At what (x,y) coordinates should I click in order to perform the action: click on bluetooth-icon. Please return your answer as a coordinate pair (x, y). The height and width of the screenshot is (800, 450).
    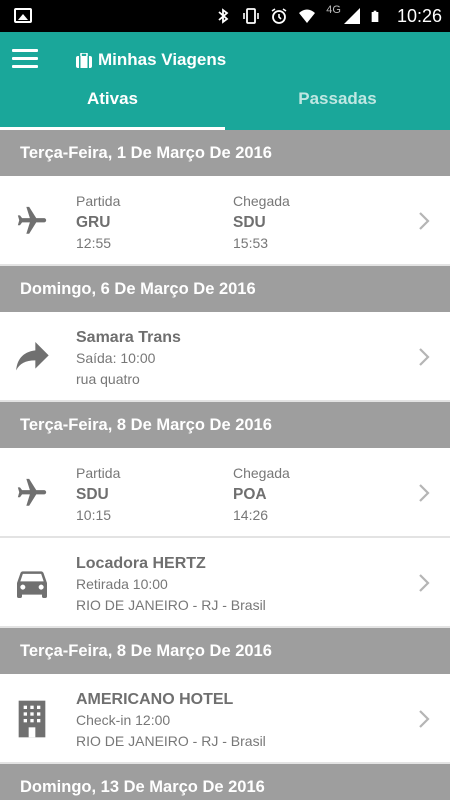
    Looking at the image, I should click on (223, 16).